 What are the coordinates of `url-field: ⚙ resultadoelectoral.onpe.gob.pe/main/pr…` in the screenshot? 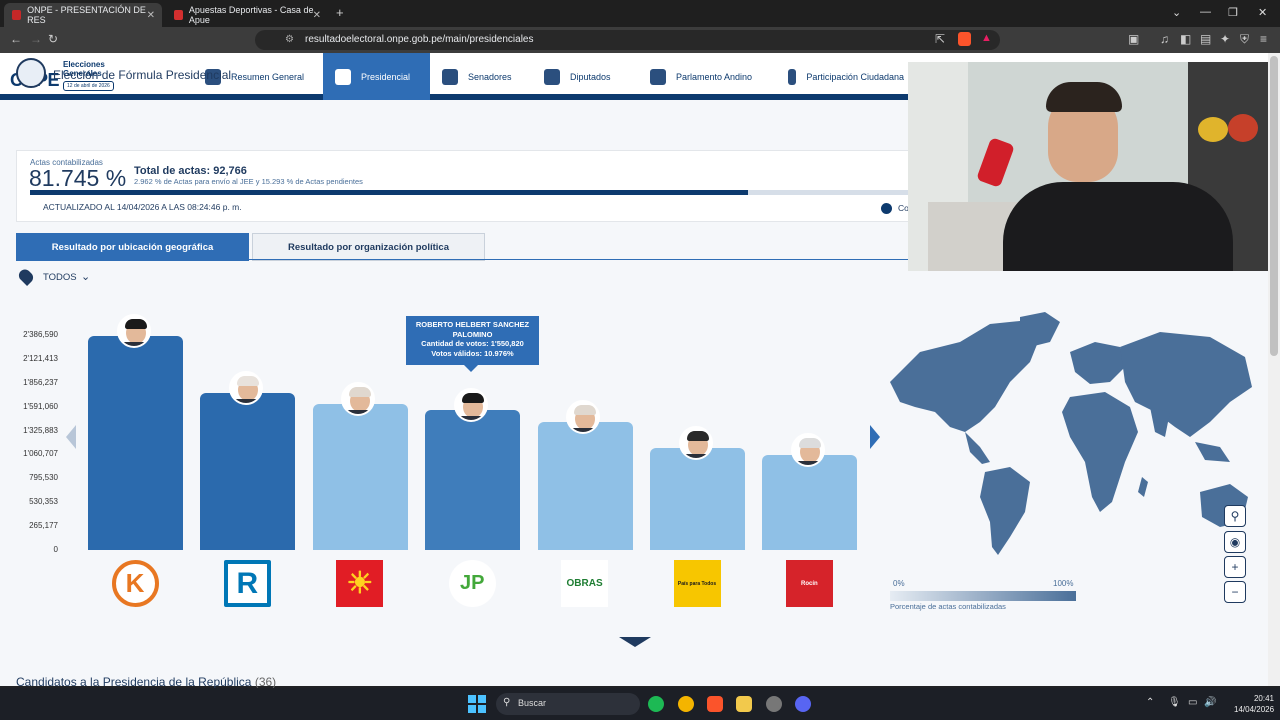 It's located at (627, 40).